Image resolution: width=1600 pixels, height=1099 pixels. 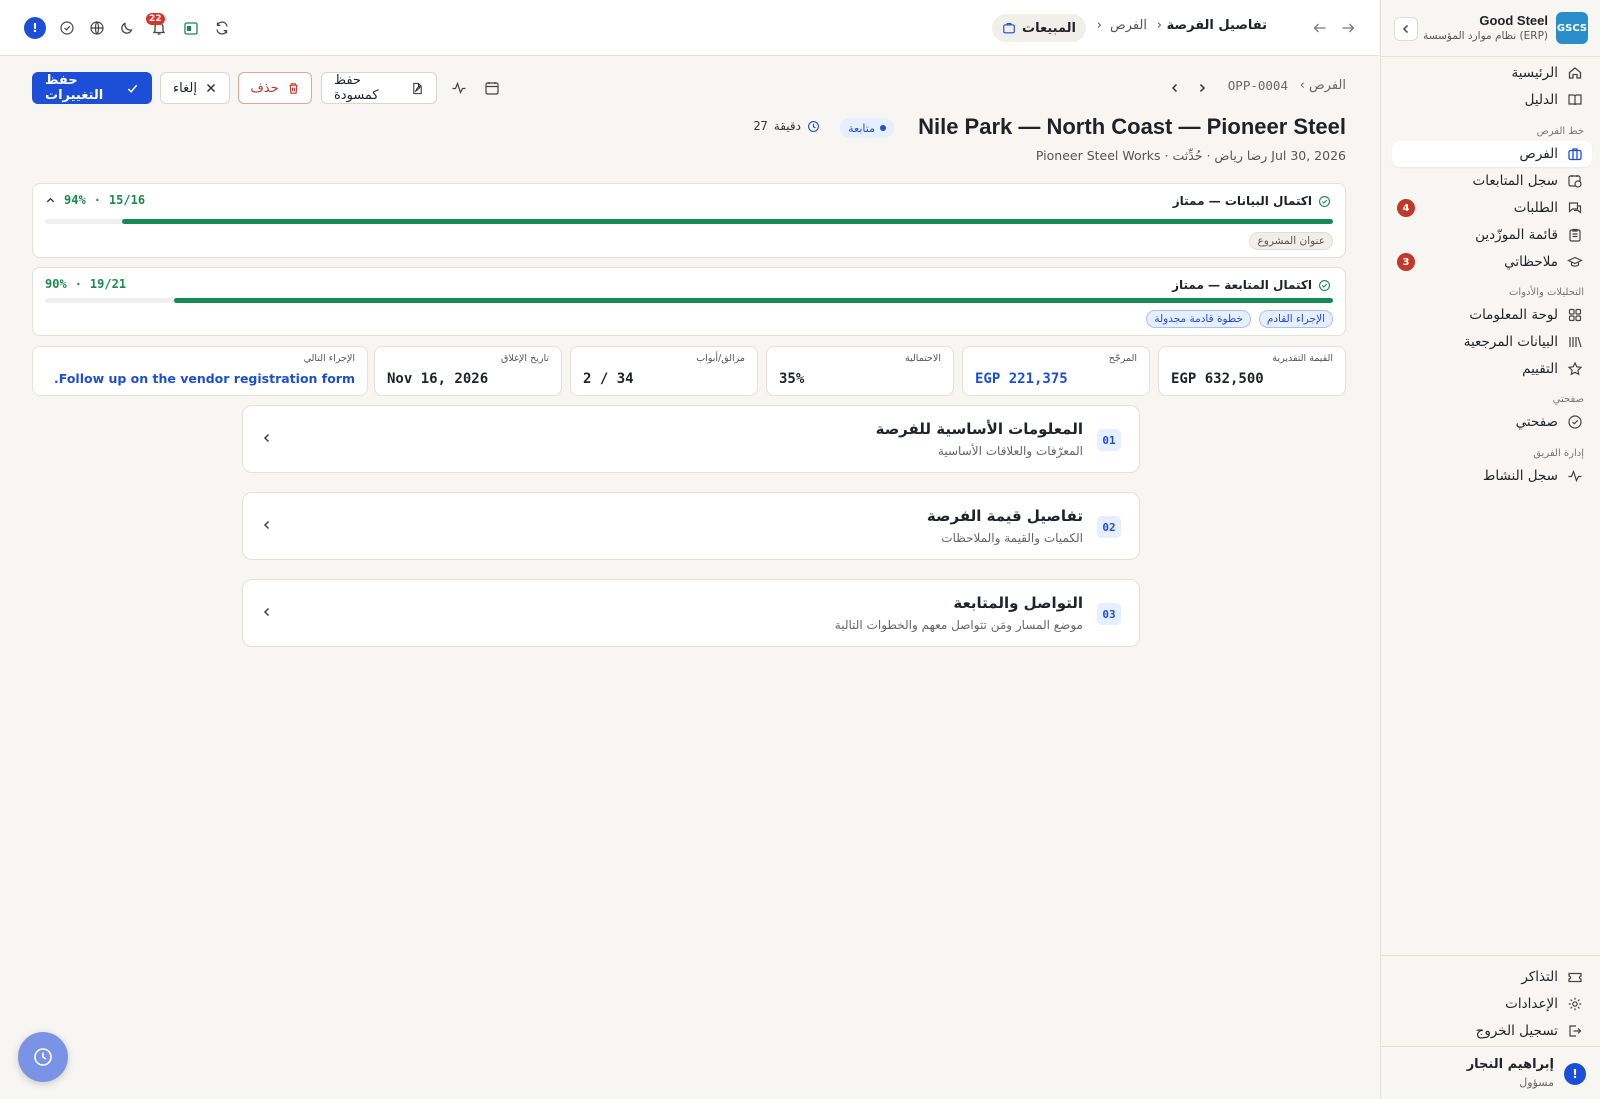 What do you see at coordinates (127, 28) in the screenshot?
I see `moon-icon` at bounding box center [127, 28].